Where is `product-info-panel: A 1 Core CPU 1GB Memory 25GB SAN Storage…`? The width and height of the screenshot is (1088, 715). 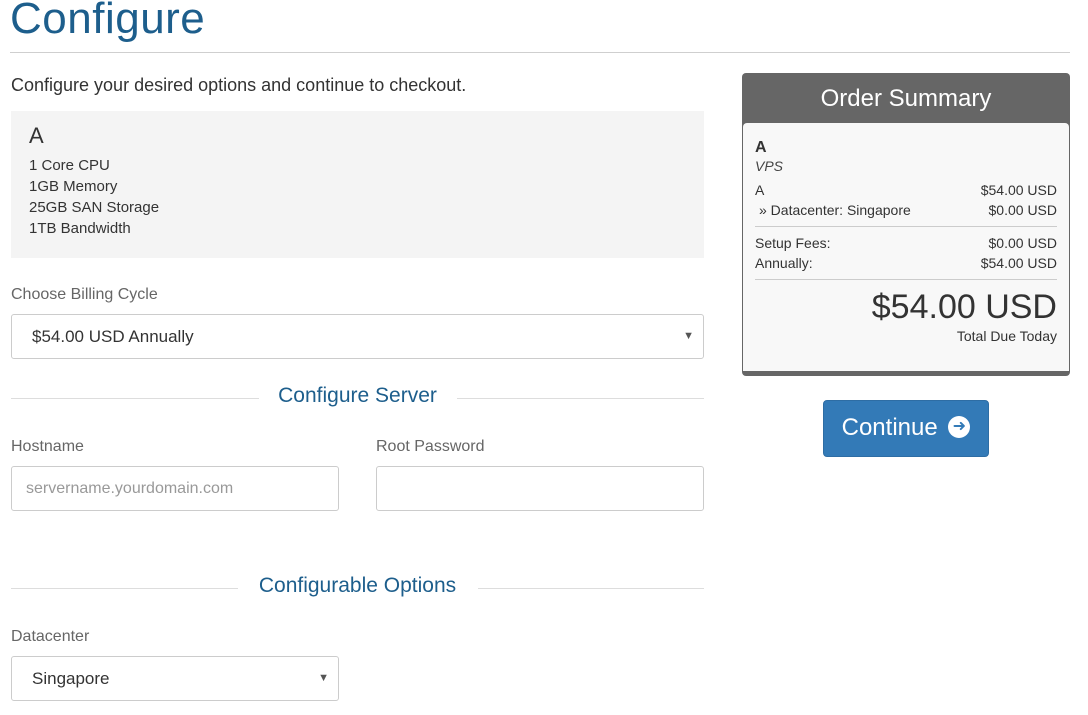
product-info-panel: A 1 Core CPU 1GB Memory 25GB SAN Storage… is located at coordinates (357, 184).